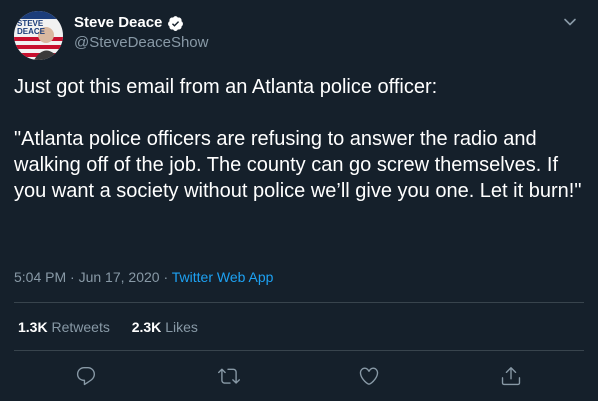  What do you see at coordinates (117, 327) in the screenshot?
I see `engagement-stats: 1.3K Retweets 2.3K Likes` at bounding box center [117, 327].